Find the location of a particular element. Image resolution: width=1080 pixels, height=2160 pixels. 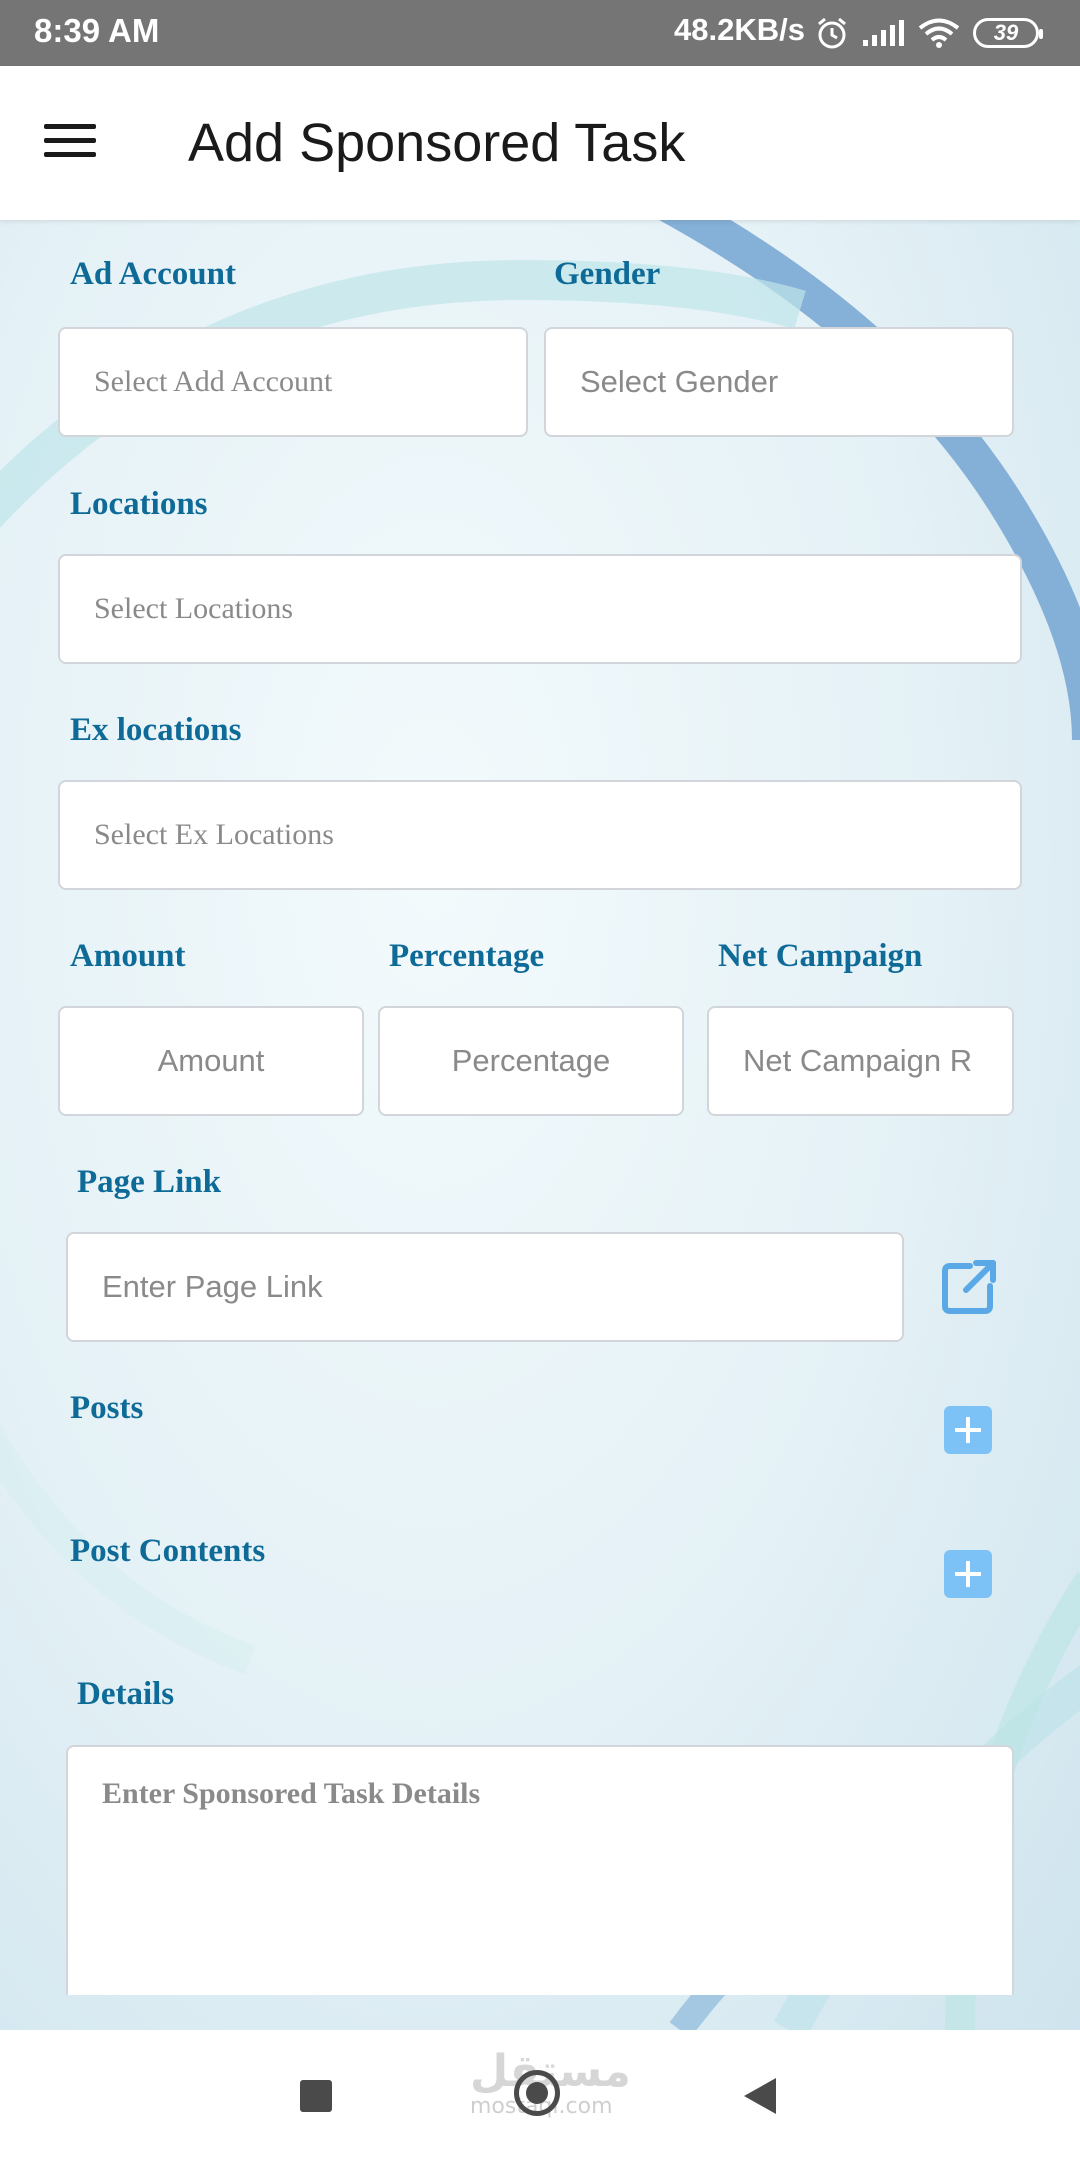

alarm-icon is located at coordinates (832, 33).